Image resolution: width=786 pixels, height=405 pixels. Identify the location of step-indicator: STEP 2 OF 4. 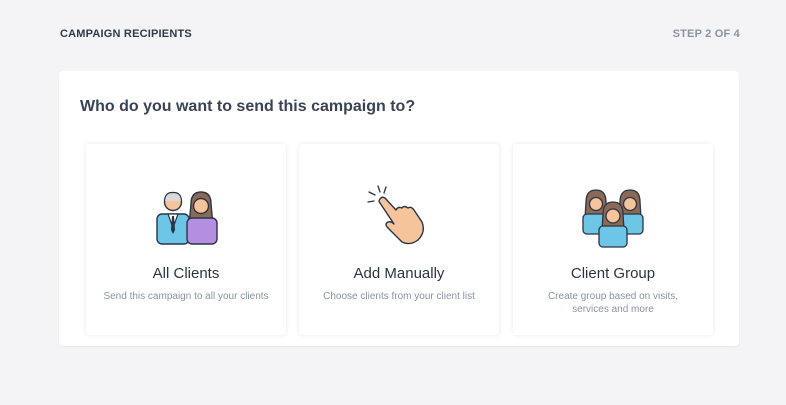
(706, 34).